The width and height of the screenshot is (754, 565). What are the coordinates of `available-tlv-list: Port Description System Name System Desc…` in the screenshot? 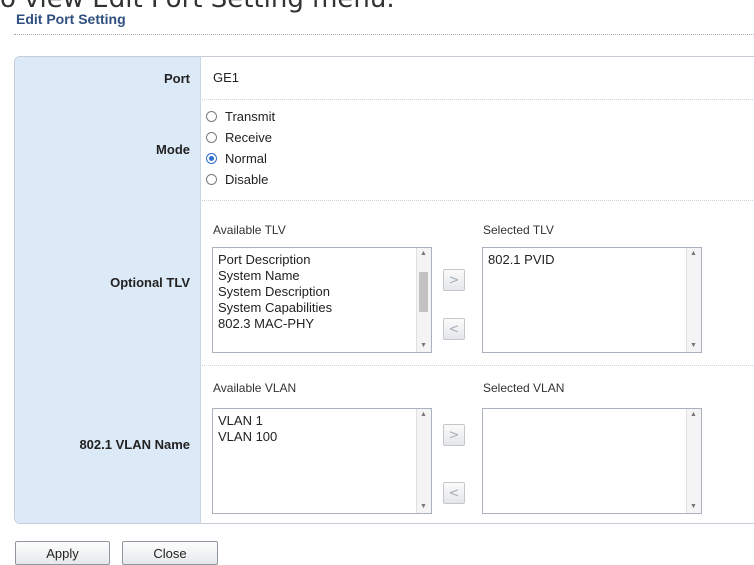 It's located at (322, 300).